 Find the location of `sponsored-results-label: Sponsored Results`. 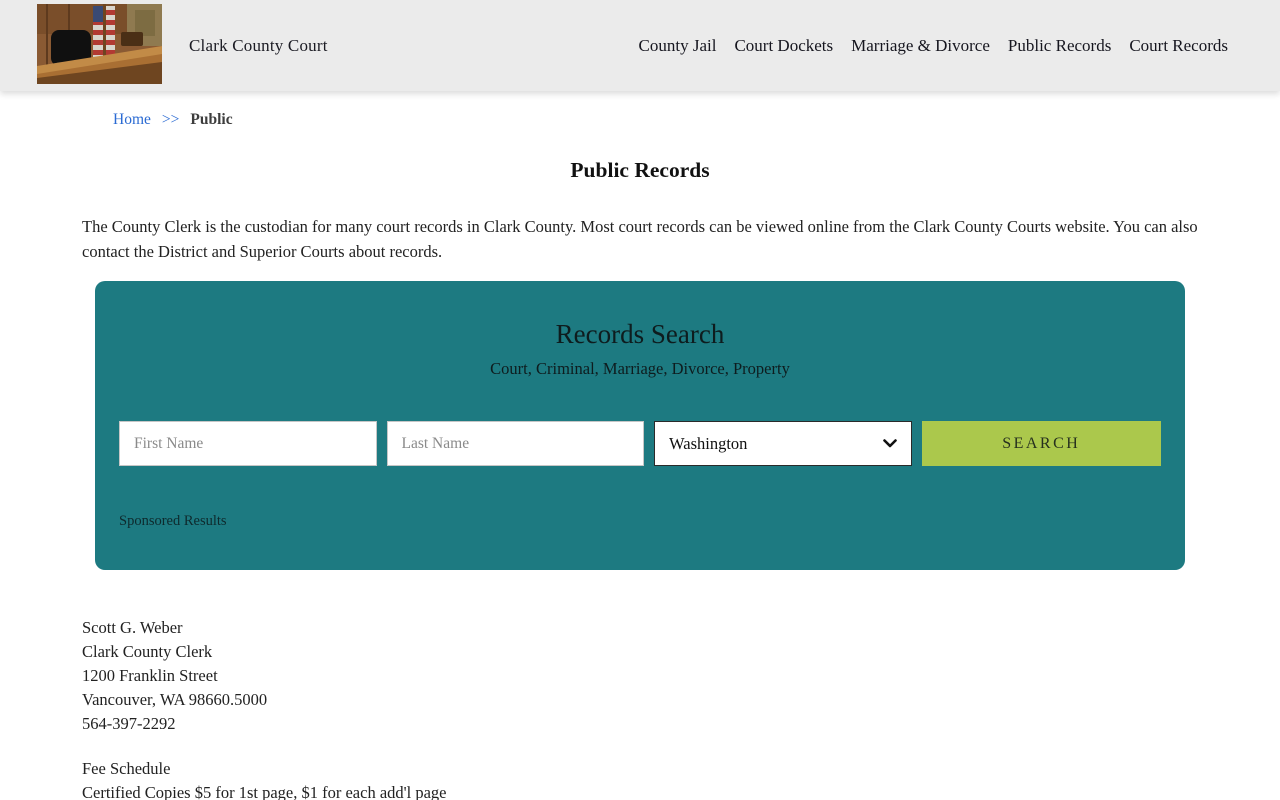

sponsored-results-label: Sponsored Results is located at coordinates (173, 521).